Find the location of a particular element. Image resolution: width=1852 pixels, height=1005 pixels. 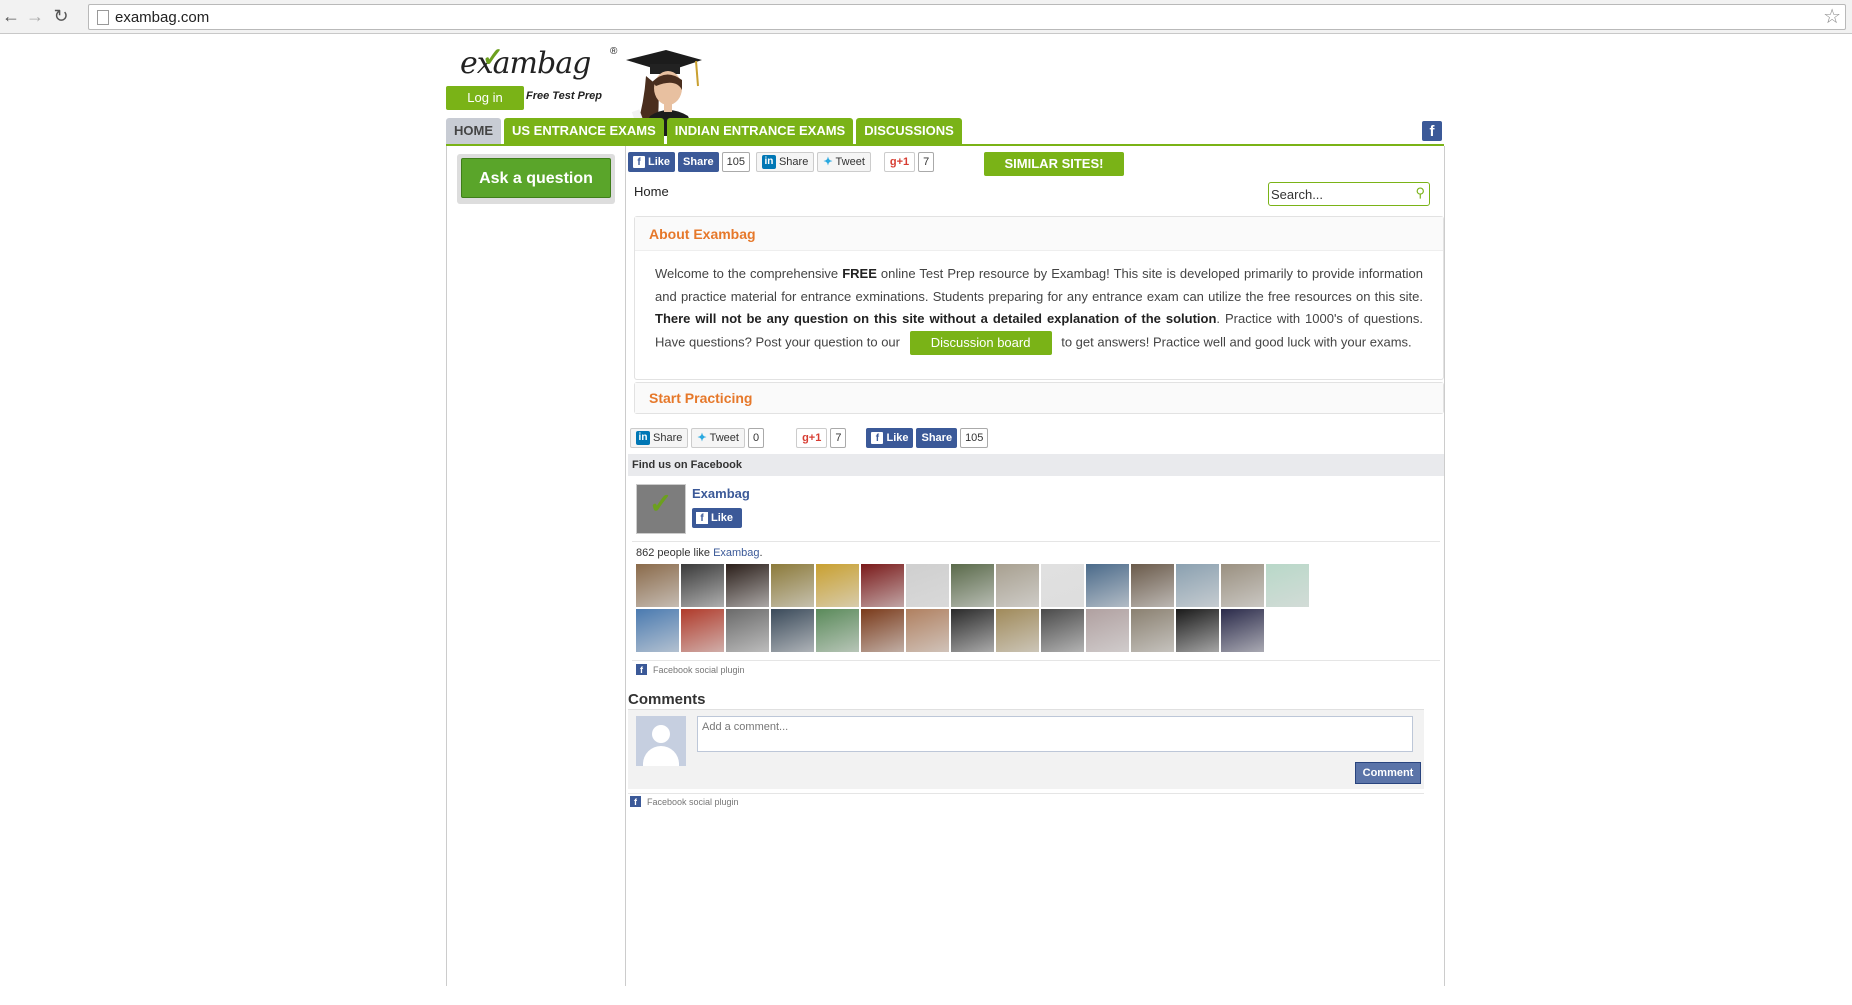

search-box: ⚲ is located at coordinates (1349, 194).